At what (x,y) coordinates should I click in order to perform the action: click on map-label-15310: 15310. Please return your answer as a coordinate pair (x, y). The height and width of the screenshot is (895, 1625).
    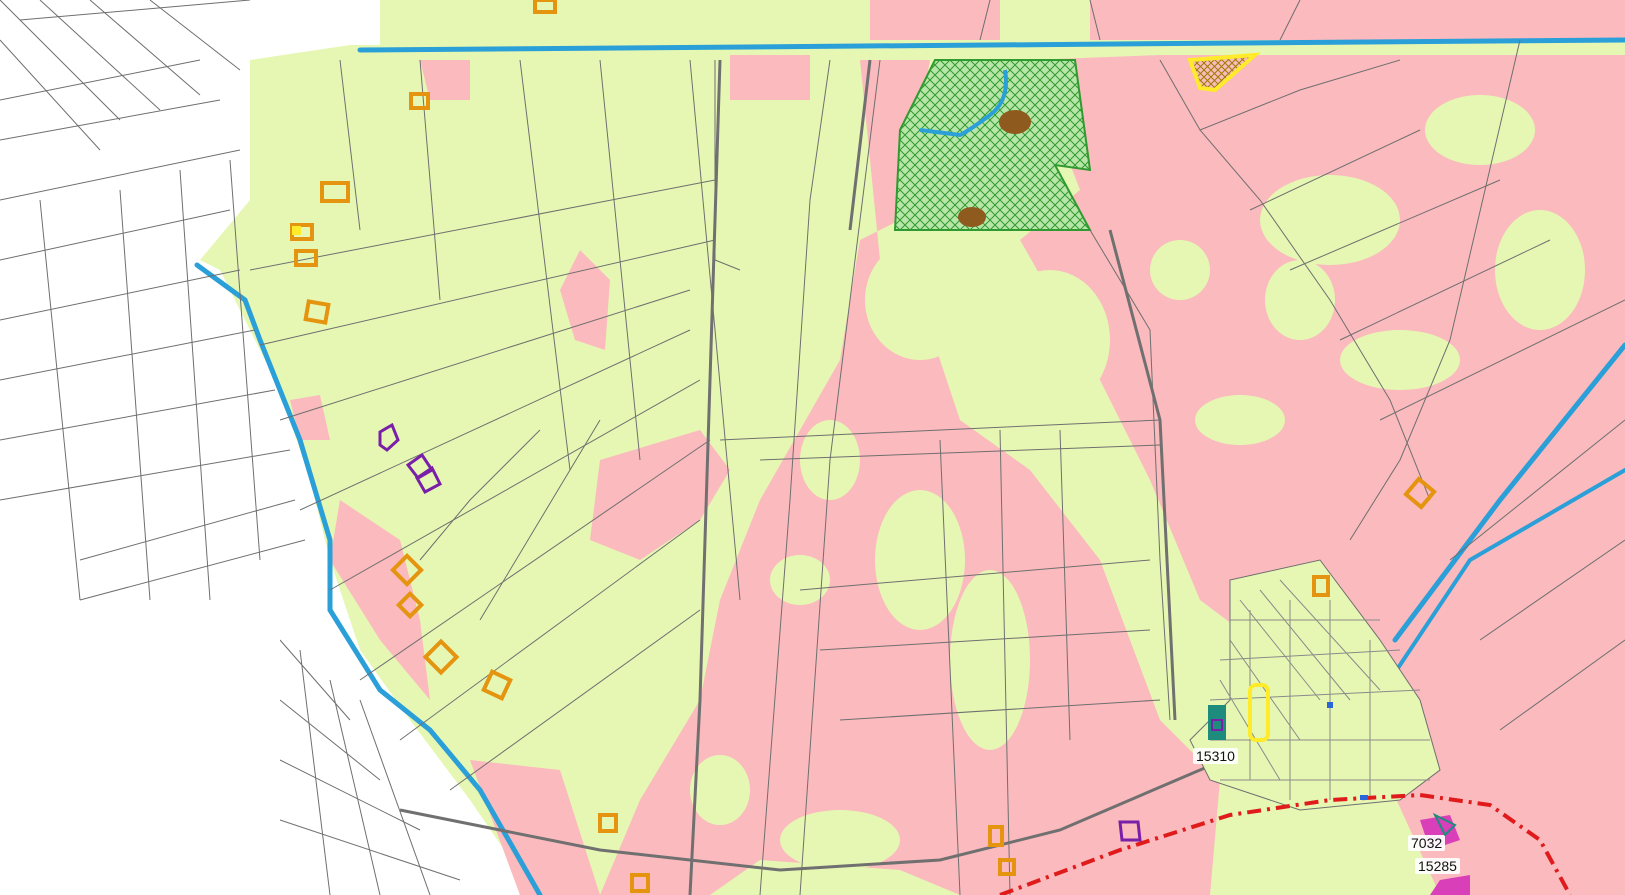
    Looking at the image, I should click on (1215, 756).